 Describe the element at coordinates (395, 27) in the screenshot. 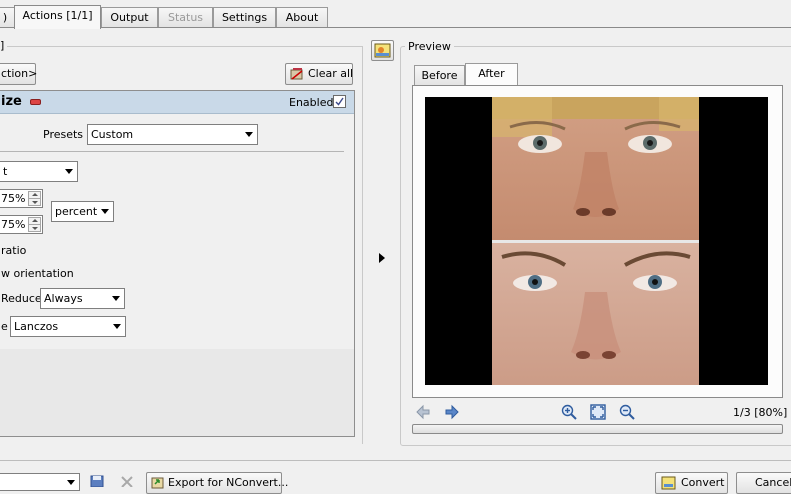

I see `tab-divider` at that location.